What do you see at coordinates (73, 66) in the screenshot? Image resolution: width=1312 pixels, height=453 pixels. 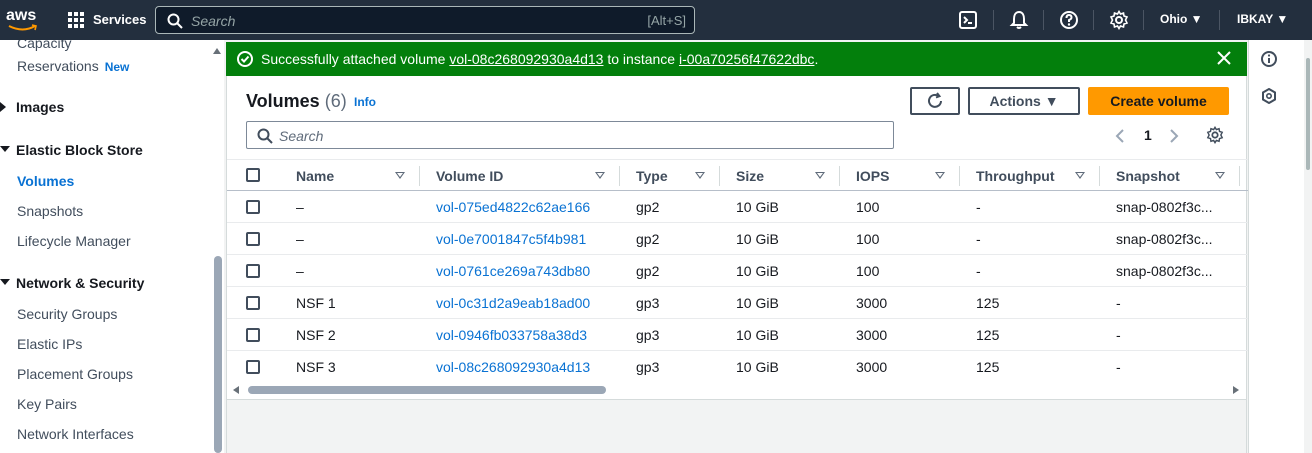 I see `sidebar-item-capacity-reservations: Reservations New` at bounding box center [73, 66].